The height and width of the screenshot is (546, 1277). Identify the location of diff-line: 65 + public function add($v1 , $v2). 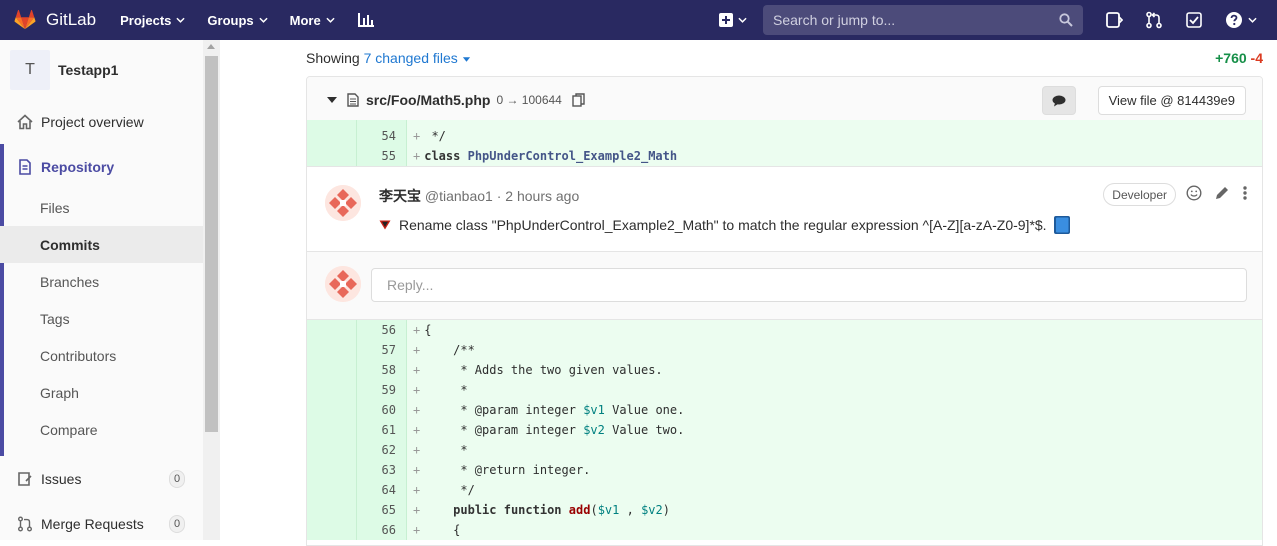
(784, 510).